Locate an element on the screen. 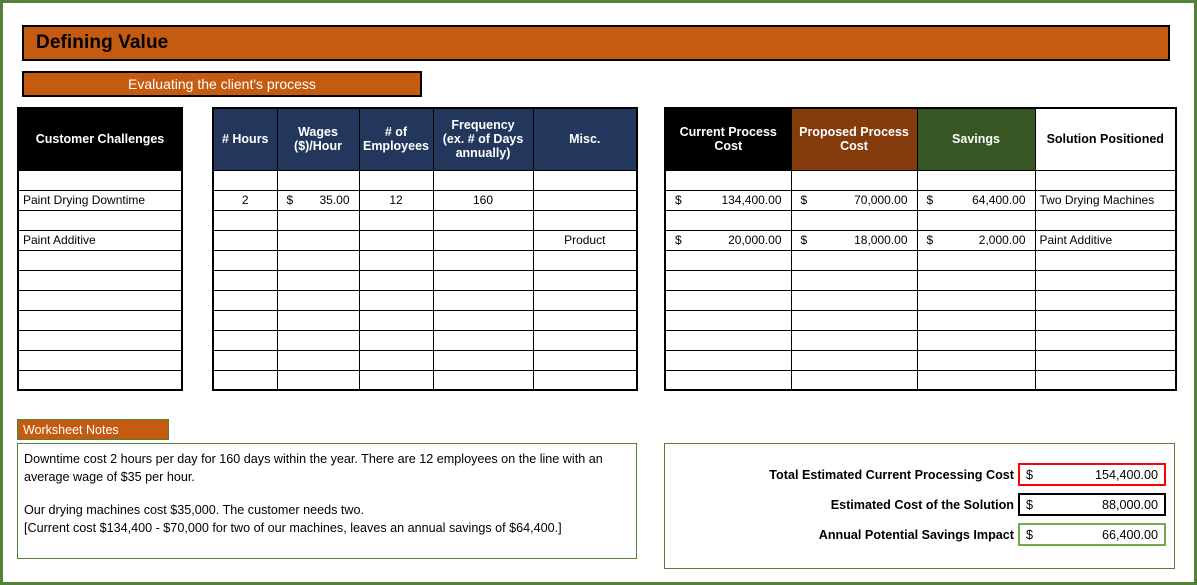  challenge-cell: Paint Additive is located at coordinates (100, 240).